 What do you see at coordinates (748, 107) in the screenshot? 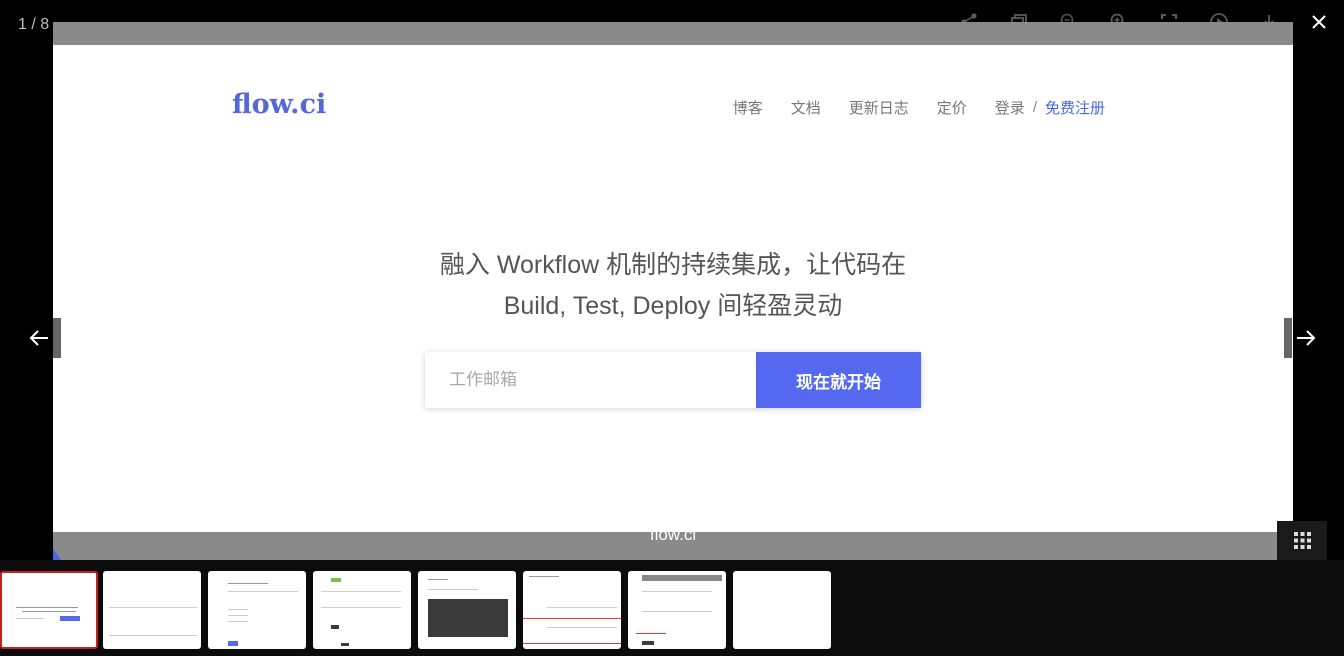
I see `nav-blog-link: 博客` at bounding box center [748, 107].